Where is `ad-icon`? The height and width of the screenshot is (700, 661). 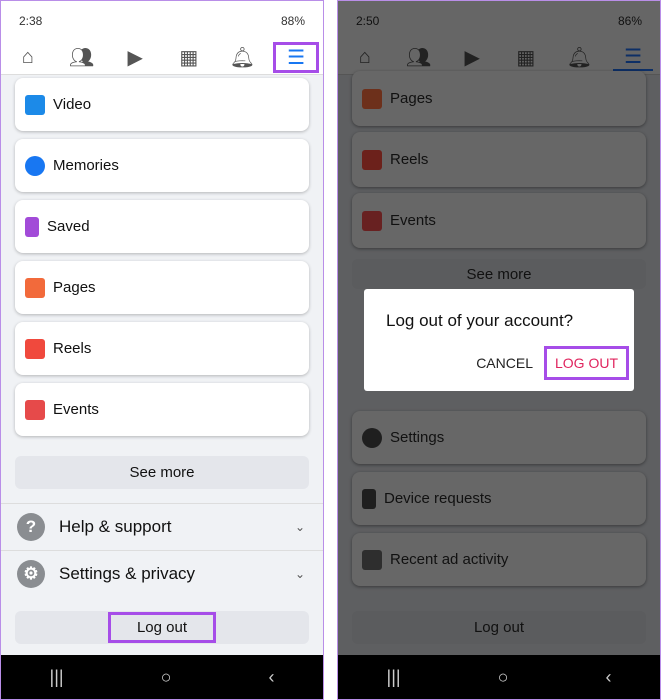 ad-icon is located at coordinates (372, 559).